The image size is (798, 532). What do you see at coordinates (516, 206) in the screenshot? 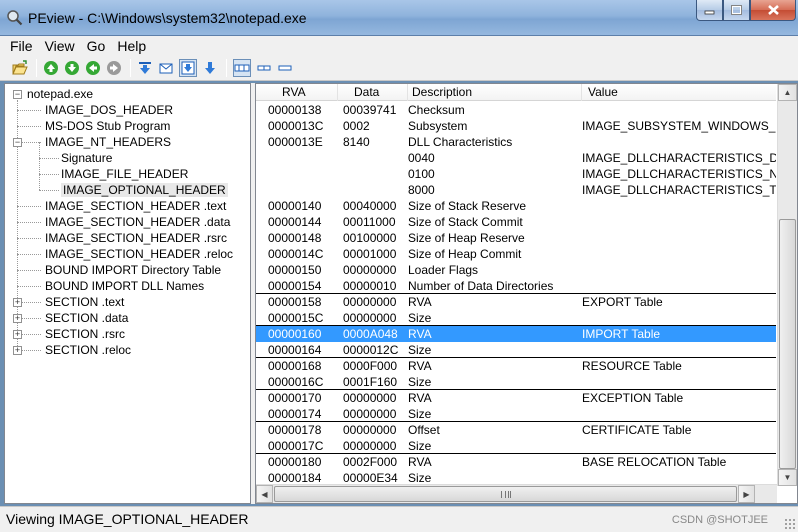
I see `table-row: 00000140 00040000 Size of Stack Reserve` at bounding box center [516, 206].